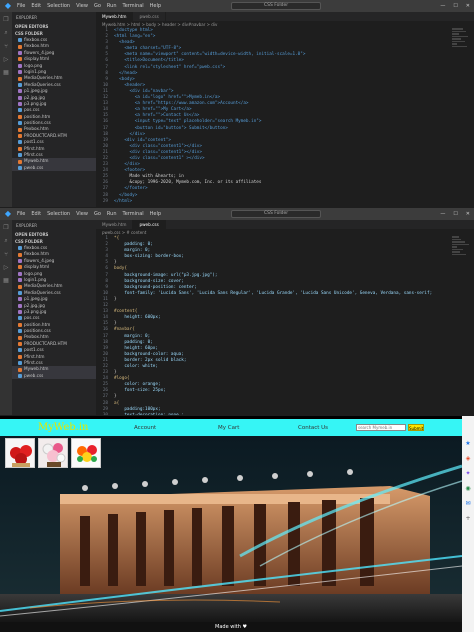 This screenshot has width=474, height=632. What do you see at coordinates (285, 224) in the screenshot?
I see `editor-tabs: Myweb.htm pweb.css` at bounding box center [285, 224].